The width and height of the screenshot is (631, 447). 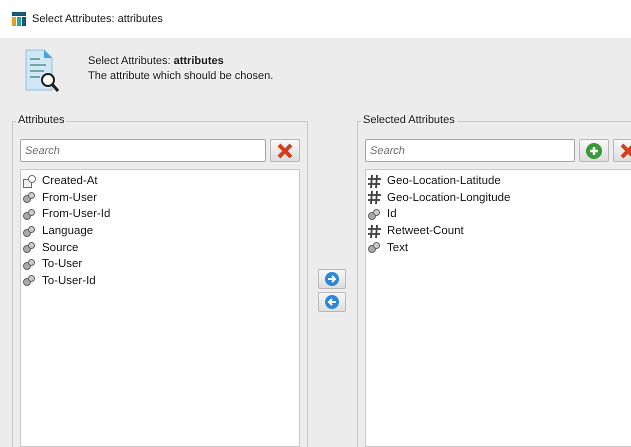 I want to click on list-item: Text, so click(x=498, y=247).